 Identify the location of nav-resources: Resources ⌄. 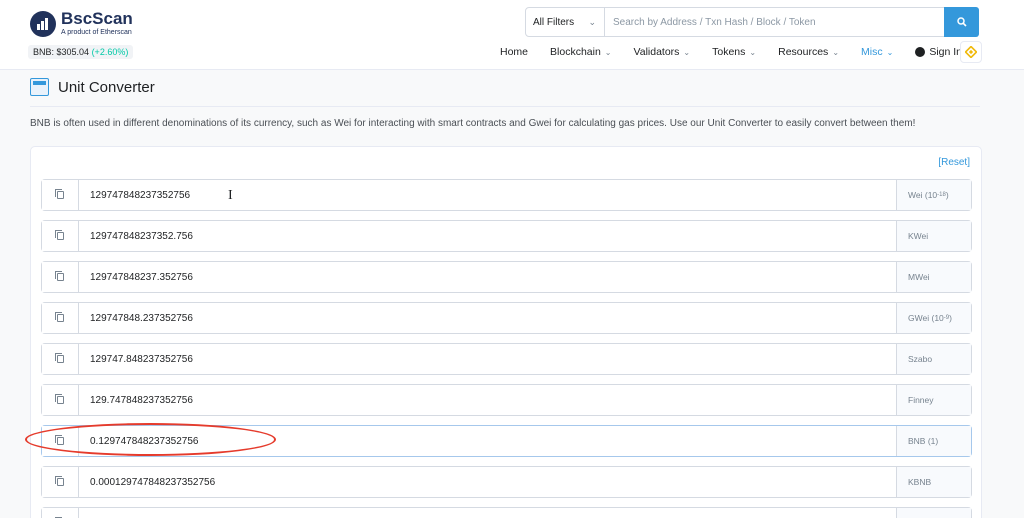
(808, 52).